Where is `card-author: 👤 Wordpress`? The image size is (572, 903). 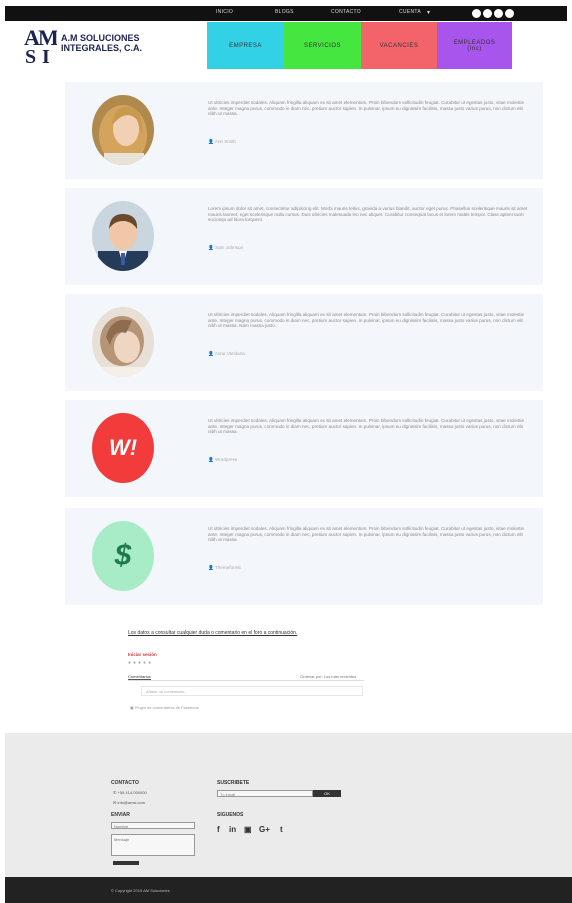 card-author: 👤 Wordpress is located at coordinates (222, 460).